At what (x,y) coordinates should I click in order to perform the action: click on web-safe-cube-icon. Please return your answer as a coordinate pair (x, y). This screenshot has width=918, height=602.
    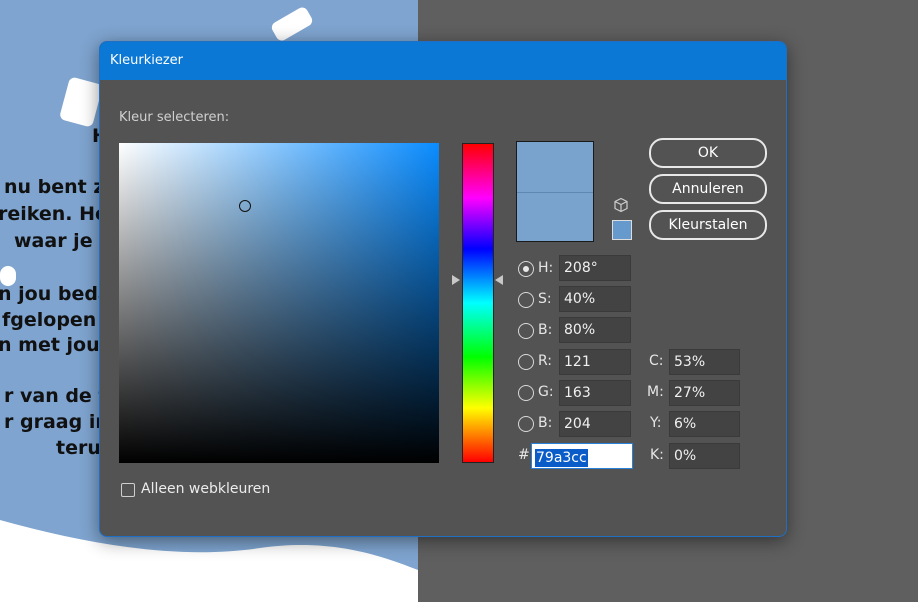
    Looking at the image, I should click on (621, 205).